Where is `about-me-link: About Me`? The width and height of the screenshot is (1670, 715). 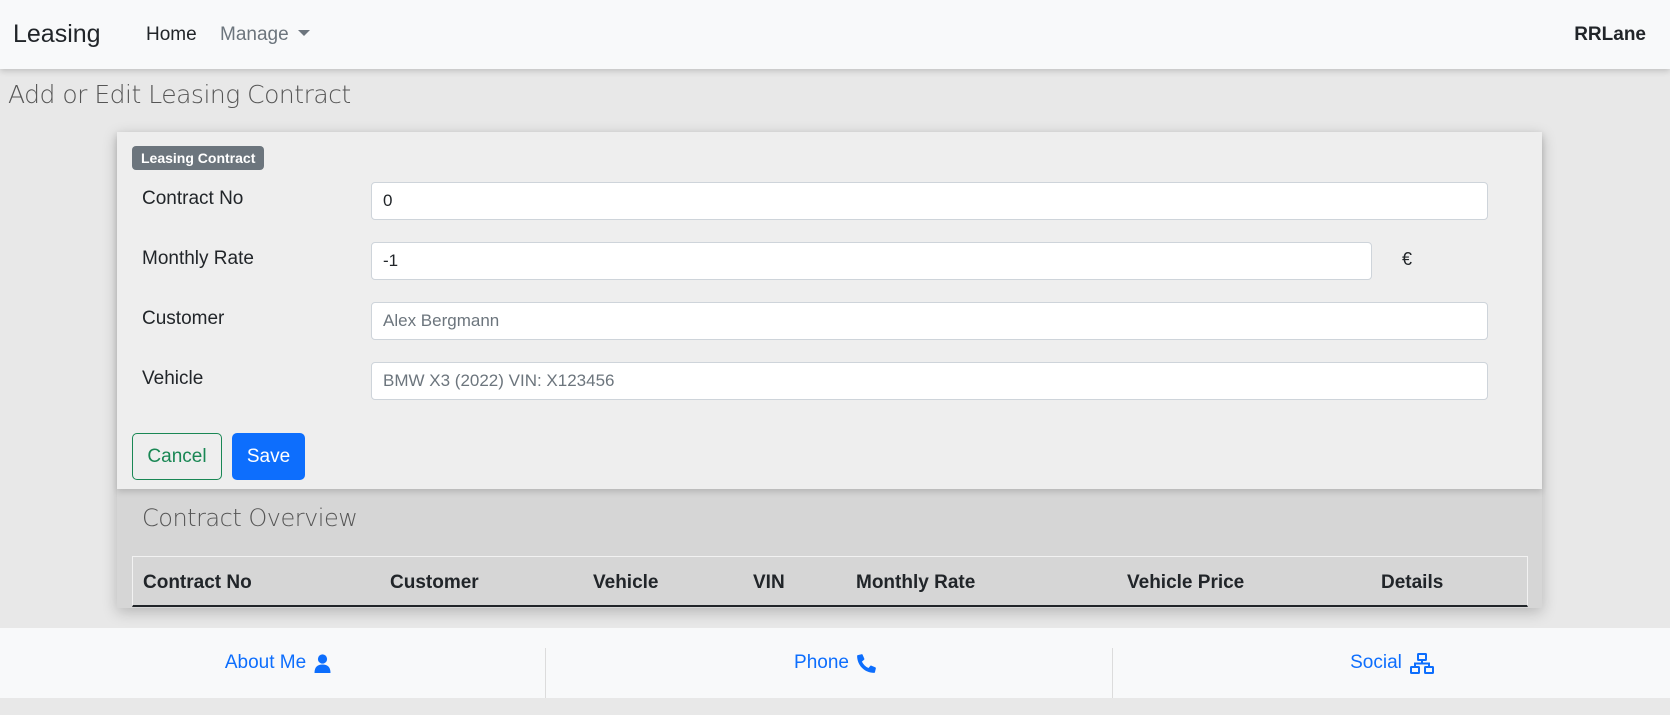
about-me-link: About Me is located at coordinates (278, 663).